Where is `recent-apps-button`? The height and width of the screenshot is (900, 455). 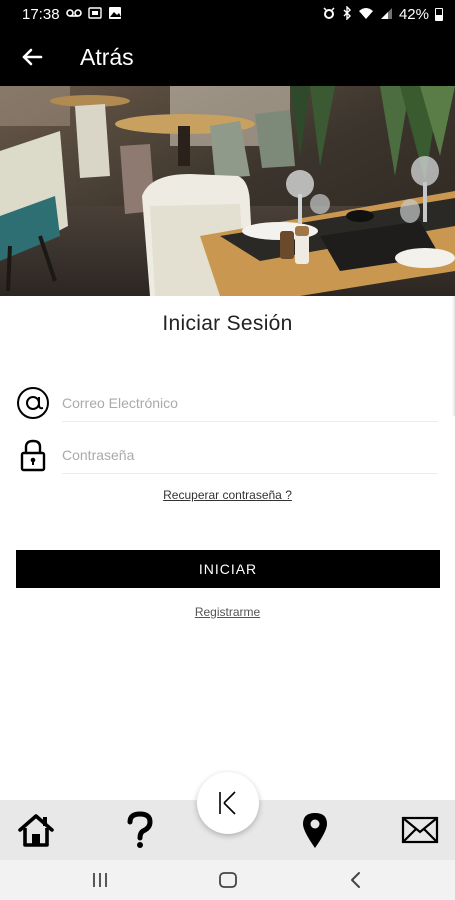 recent-apps-button is located at coordinates (100, 880).